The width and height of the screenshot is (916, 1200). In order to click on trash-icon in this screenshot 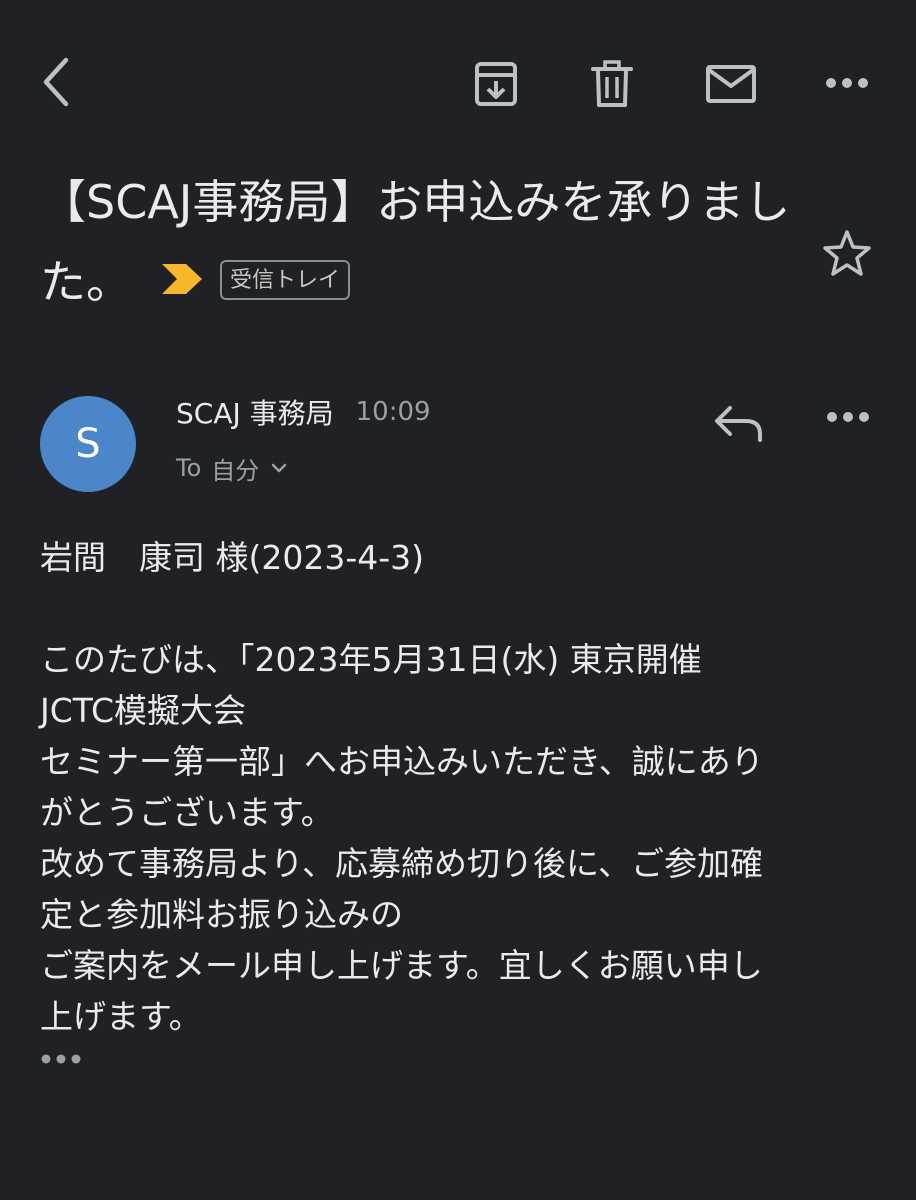, I will do `click(612, 83)`.